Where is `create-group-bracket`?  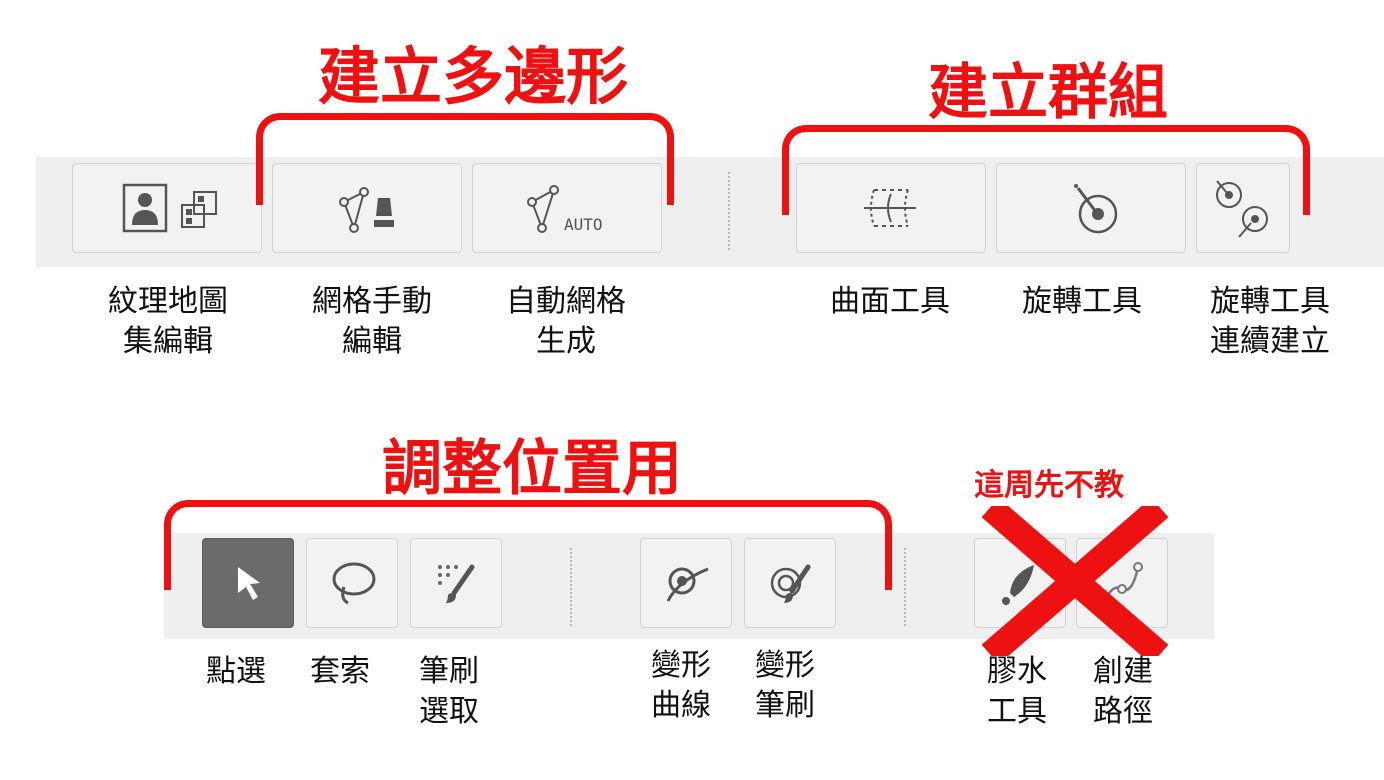 create-group-bracket is located at coordinates (1046, 170).